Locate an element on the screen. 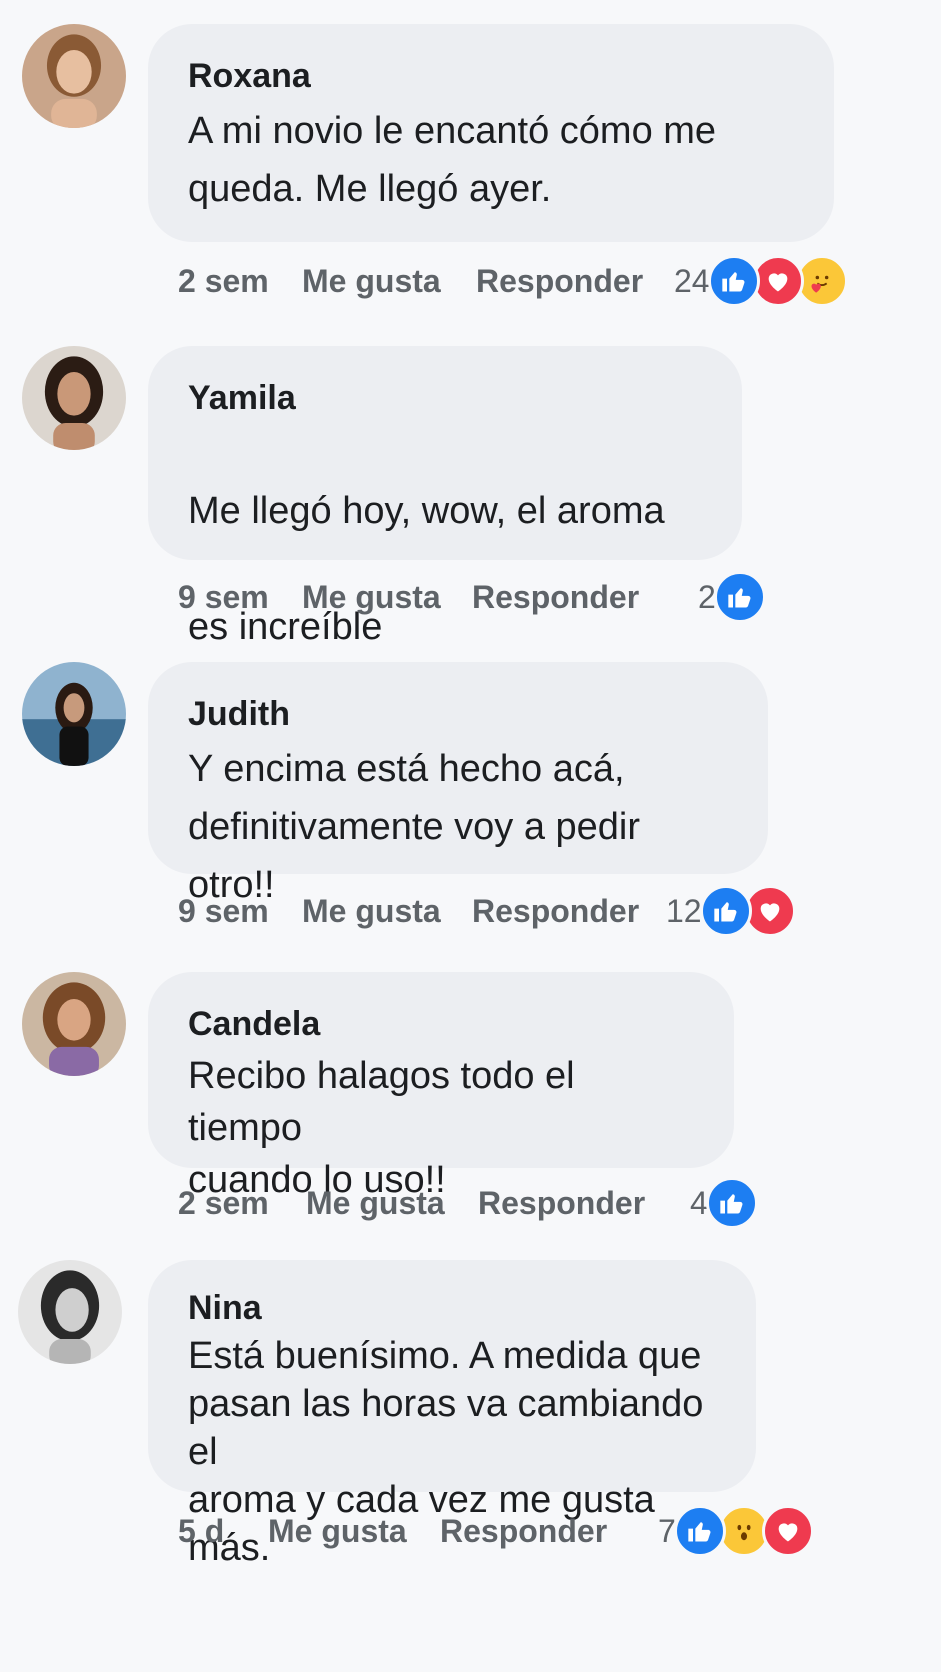 This screenshot has width=941, height=1672. comment-time: 5 d is located at coordinates (223, 1531).